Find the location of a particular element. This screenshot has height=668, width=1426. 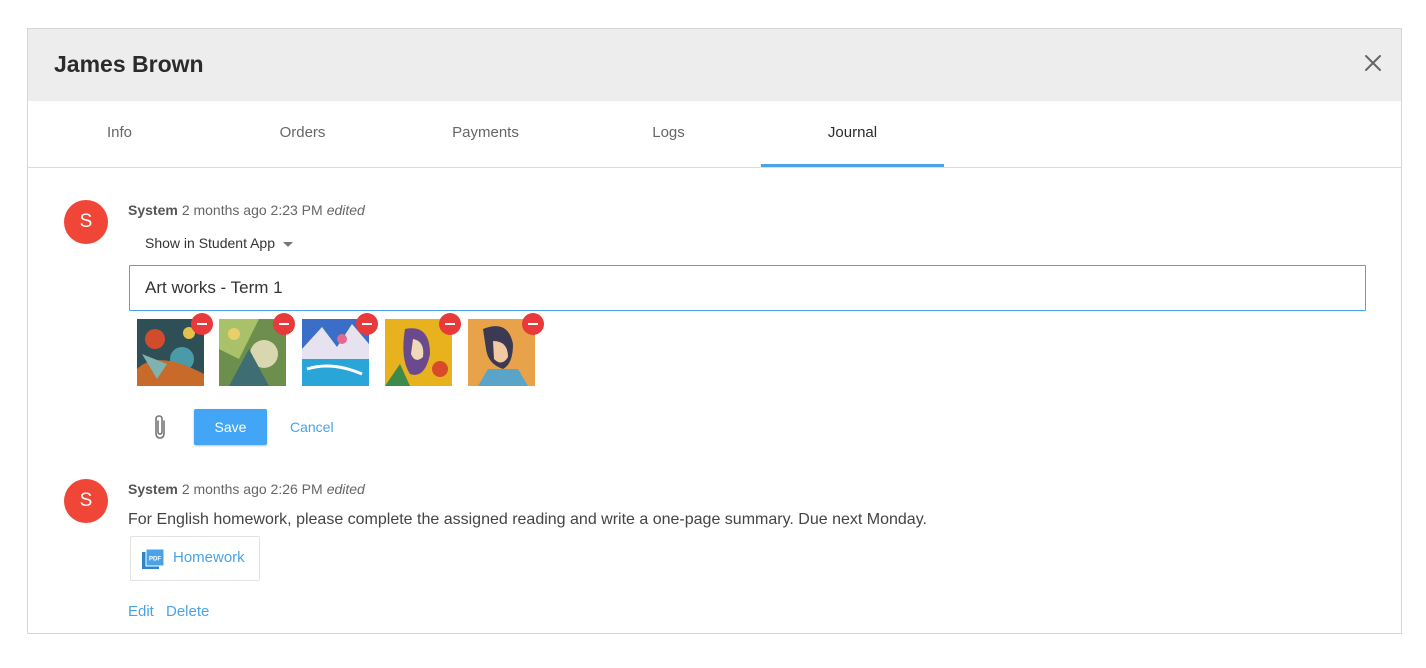

caret-down-icon is located at coordinates (288, 244).